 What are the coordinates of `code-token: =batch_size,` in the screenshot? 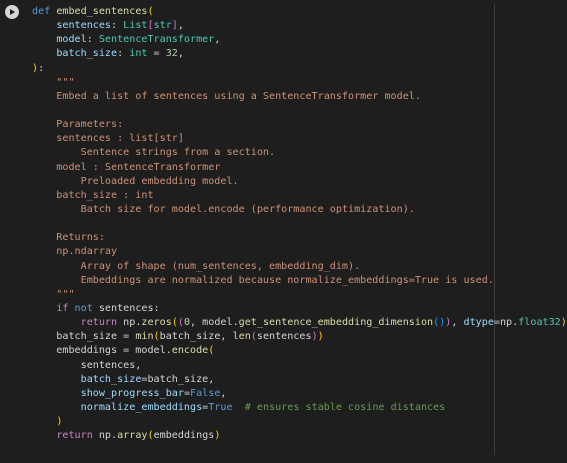 It's located at (178, 379).